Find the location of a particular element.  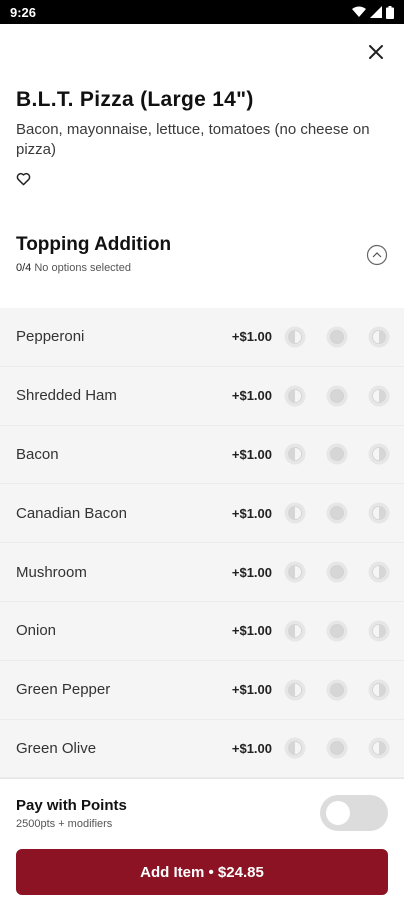

close-button is located at coordinates (376, 52).